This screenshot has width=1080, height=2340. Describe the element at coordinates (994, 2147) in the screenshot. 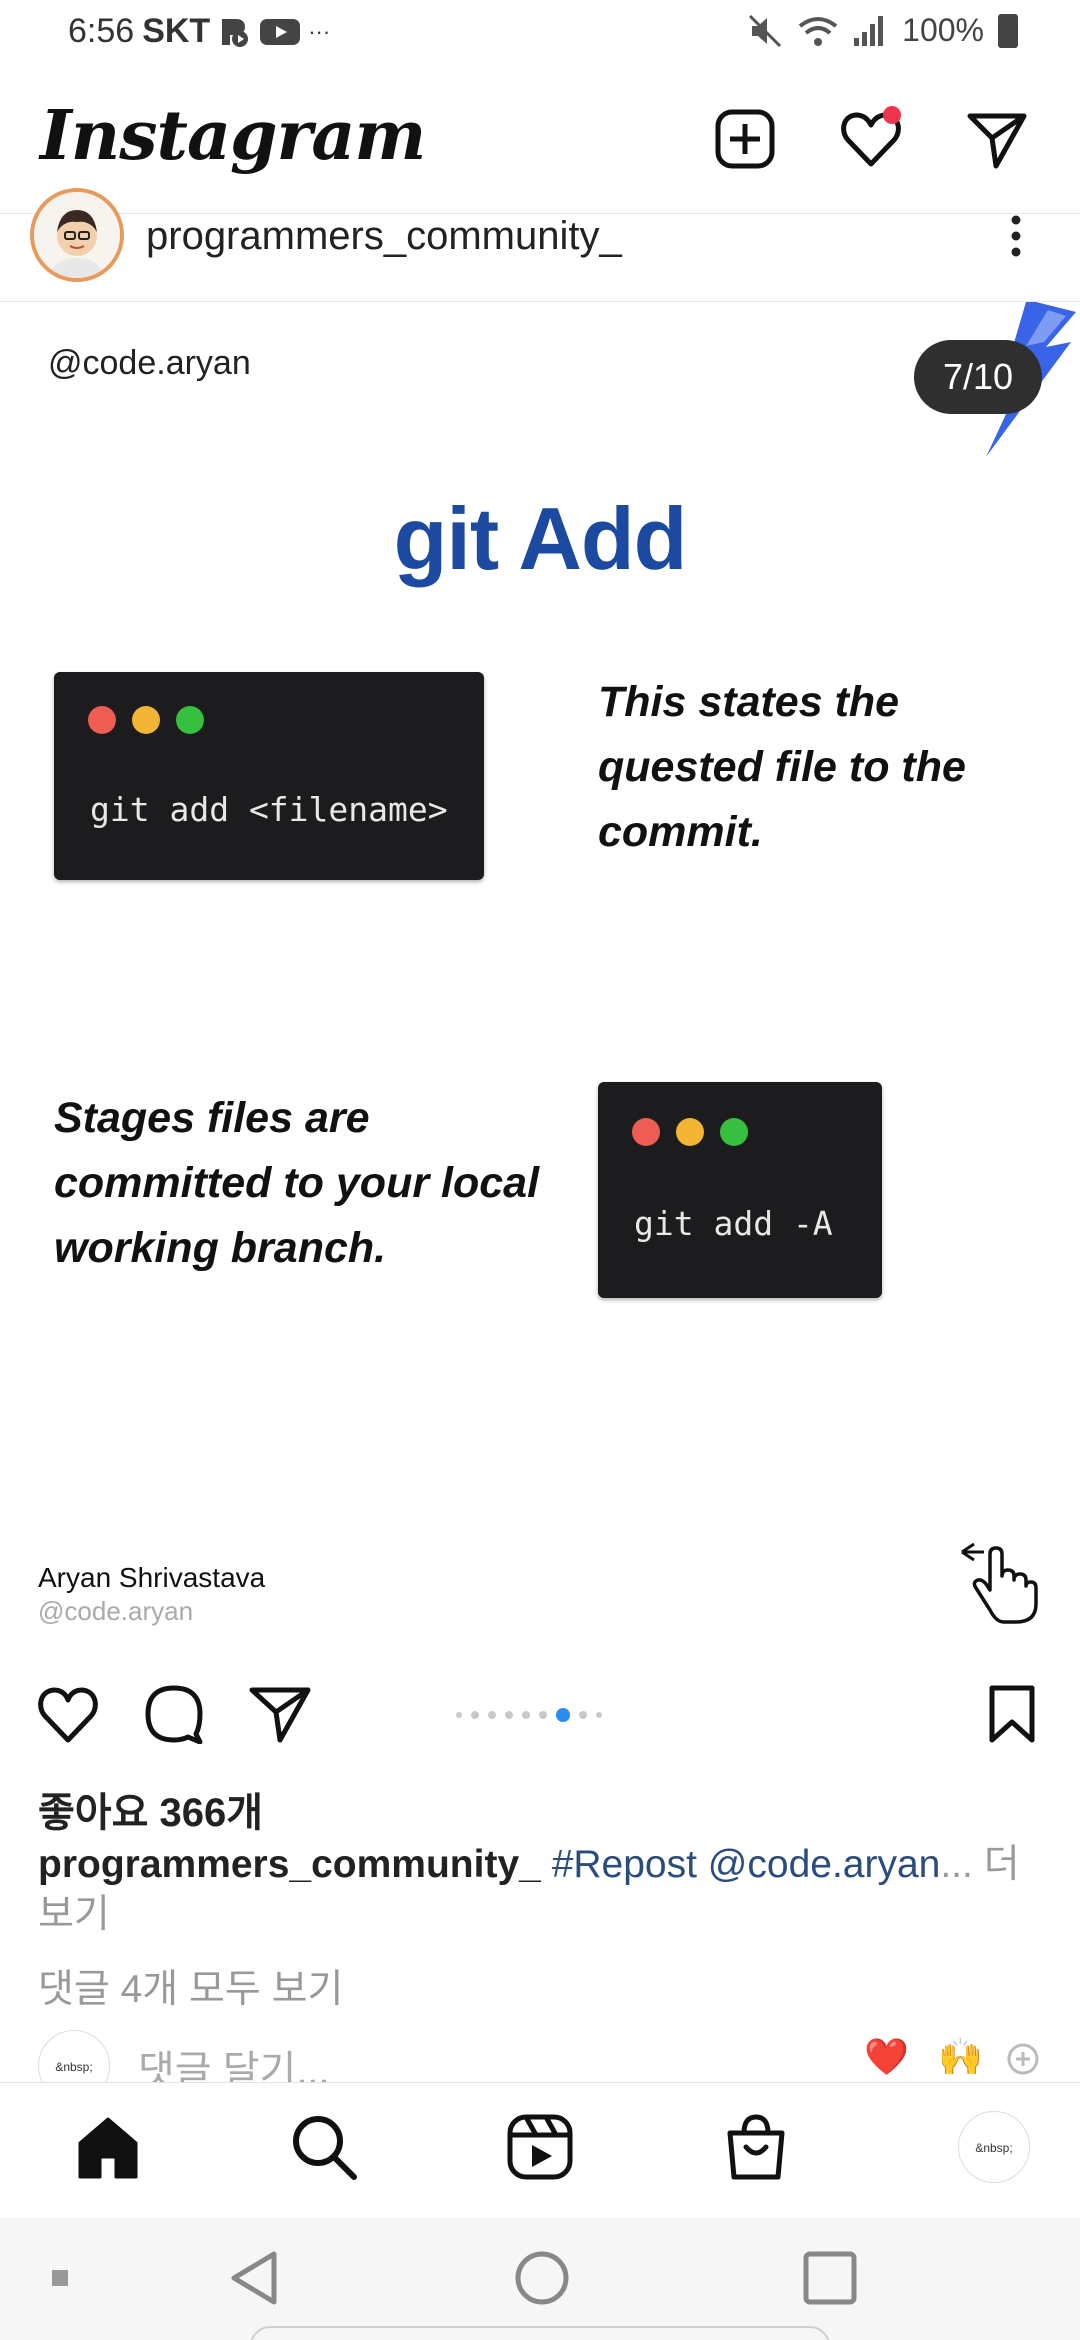

I see `profile-avatar: &nbsp;` at that location.